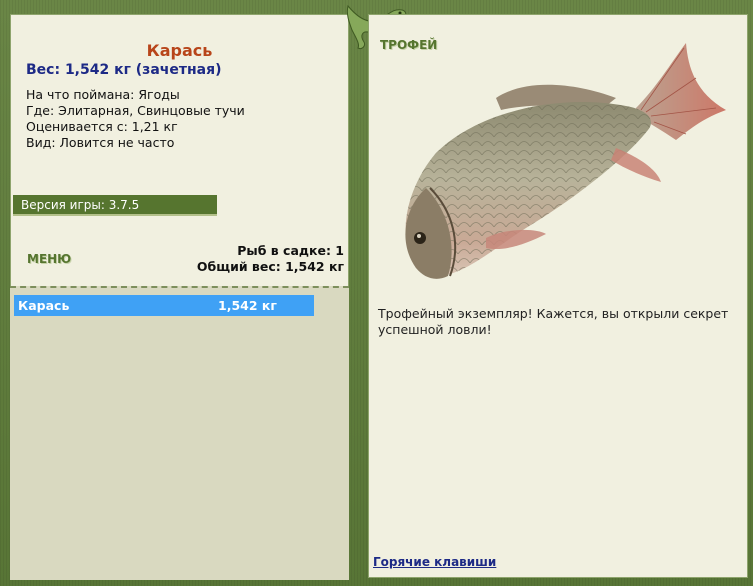  What do you see at coordinates (270, 266) in the screenshot?
I see `total-weight: Общий вес: 1,542 кг` at bounding box center [270, 266].